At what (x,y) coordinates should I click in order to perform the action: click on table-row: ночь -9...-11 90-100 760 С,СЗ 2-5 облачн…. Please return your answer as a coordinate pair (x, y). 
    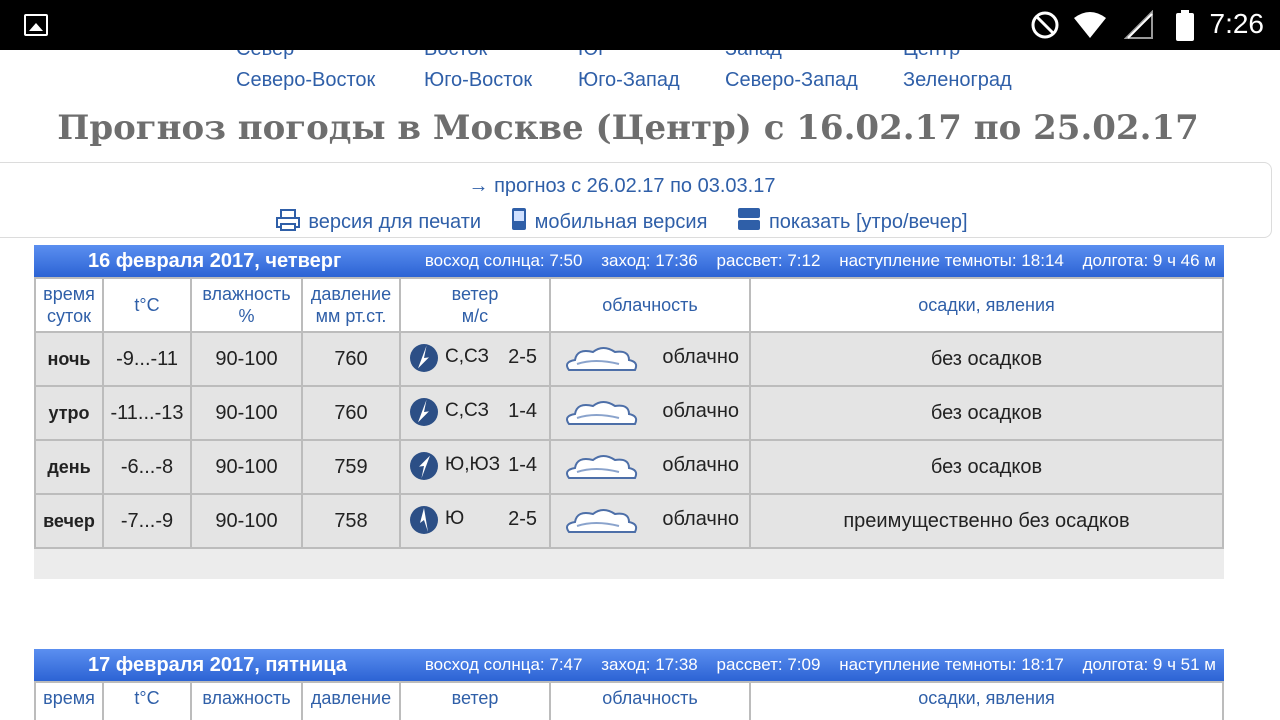
    Looking at the image, I should click on (629, 359).